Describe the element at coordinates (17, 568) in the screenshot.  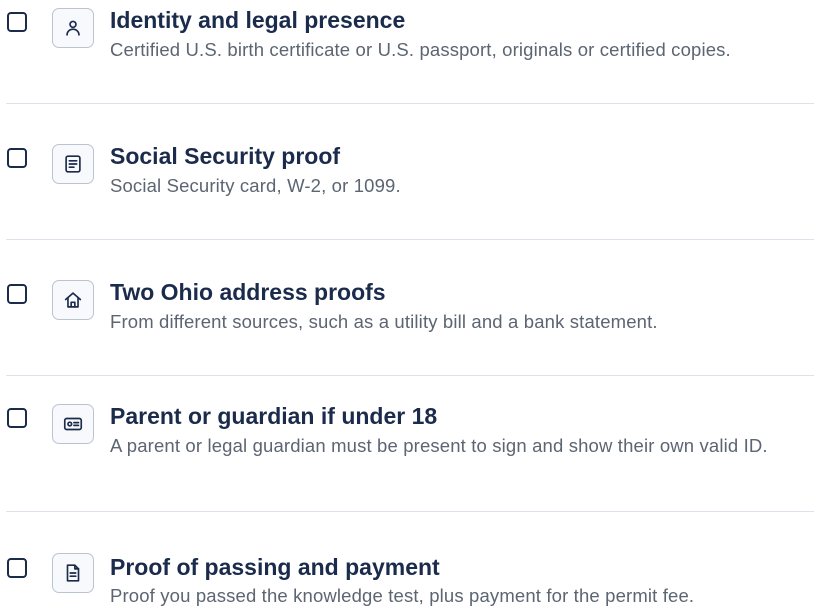
I see `payment-checkbox` at that location.